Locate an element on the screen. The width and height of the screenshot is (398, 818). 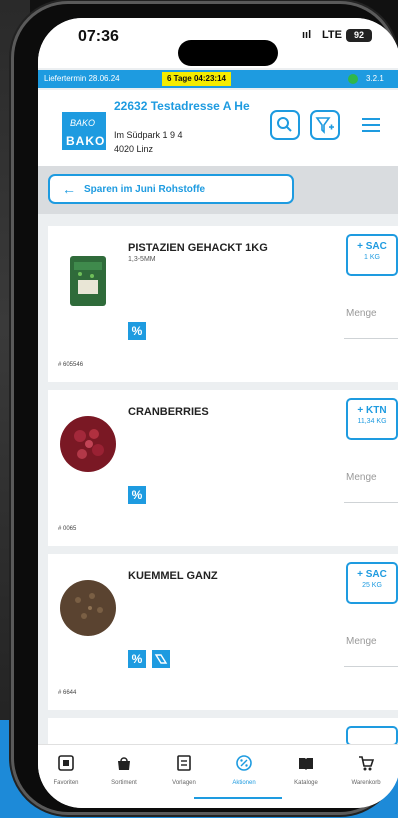
network-label: LTE is located at coordinates (332, 35).